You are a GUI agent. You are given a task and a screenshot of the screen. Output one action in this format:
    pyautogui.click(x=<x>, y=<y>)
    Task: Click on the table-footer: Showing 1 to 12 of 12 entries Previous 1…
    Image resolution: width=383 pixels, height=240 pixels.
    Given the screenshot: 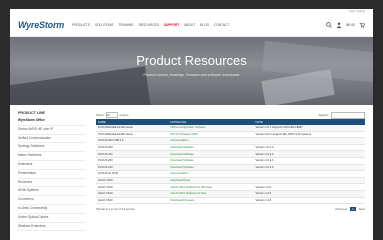 What is the action you would take?
    pyautogui.click(x=230, y=209)
    